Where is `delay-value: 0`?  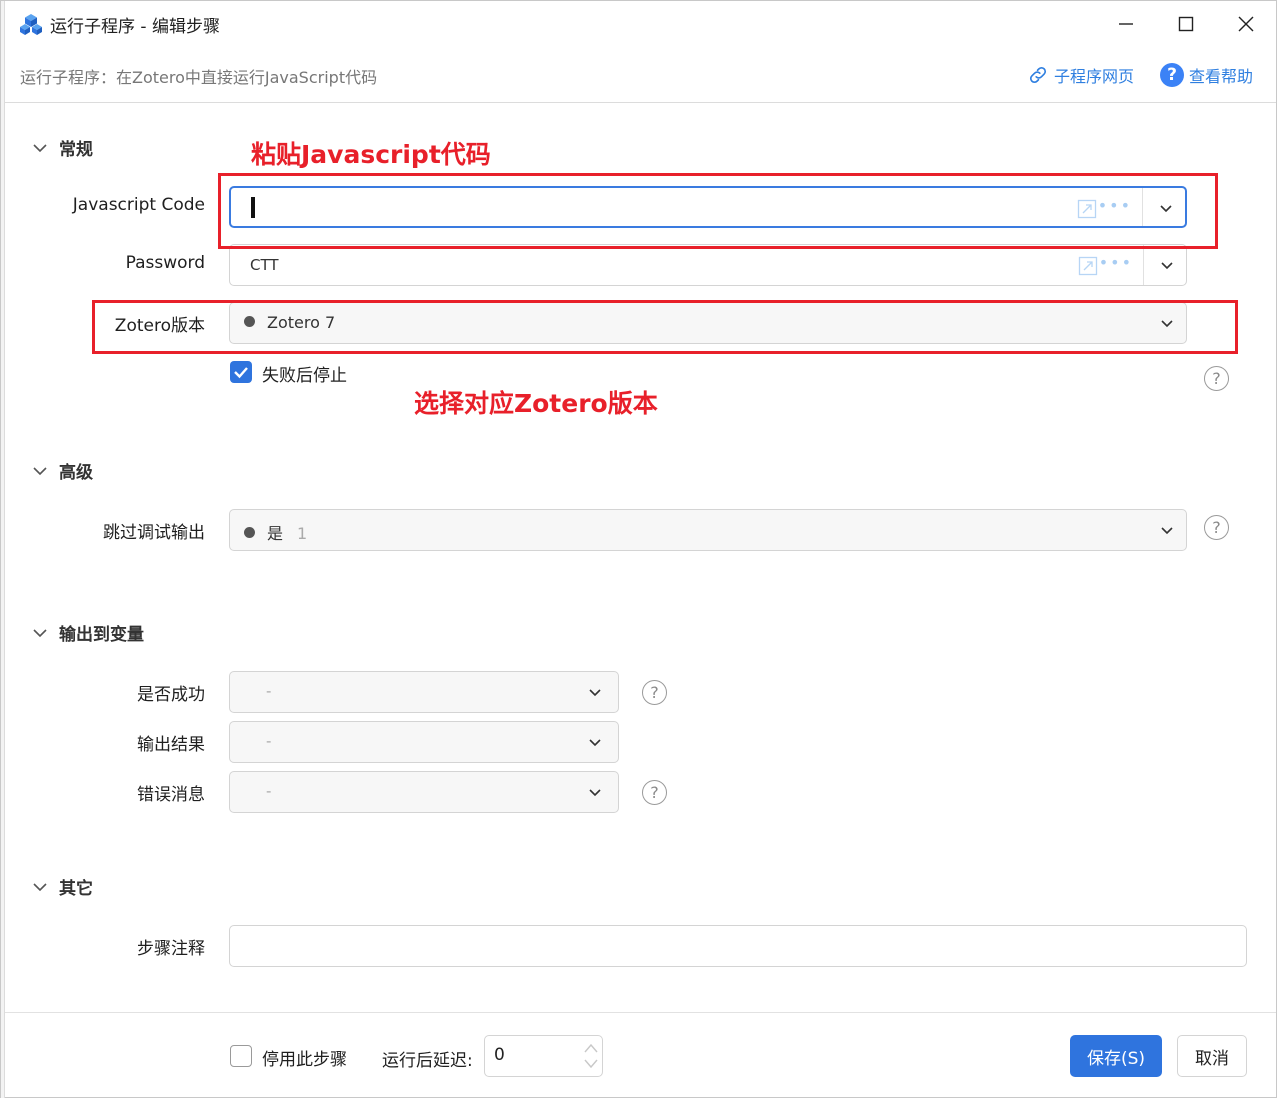
delay-value: 0 is located at coordinates (499, 1055).